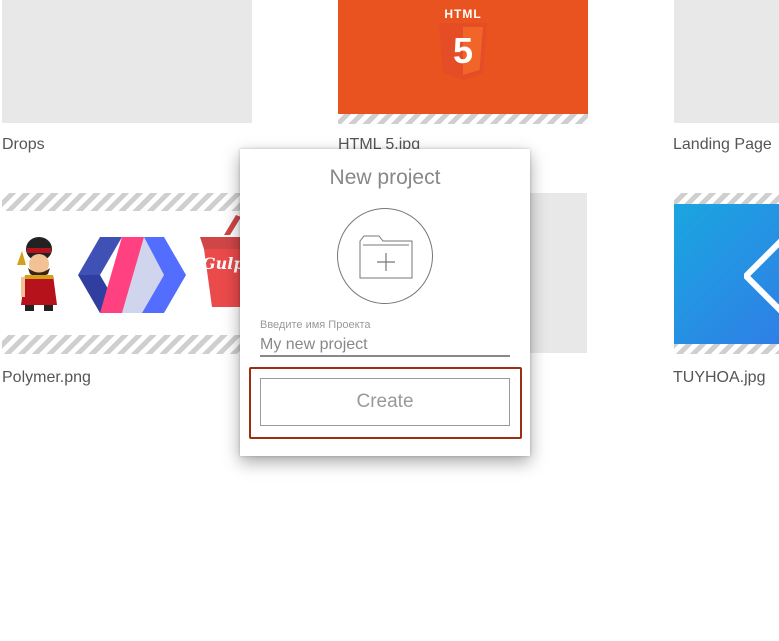 This screenshot has height=641, width=779. Describe the element at coordinates (719, 377) in the screenshot. I see `project-name: TUYHOA.jpg` at that location.